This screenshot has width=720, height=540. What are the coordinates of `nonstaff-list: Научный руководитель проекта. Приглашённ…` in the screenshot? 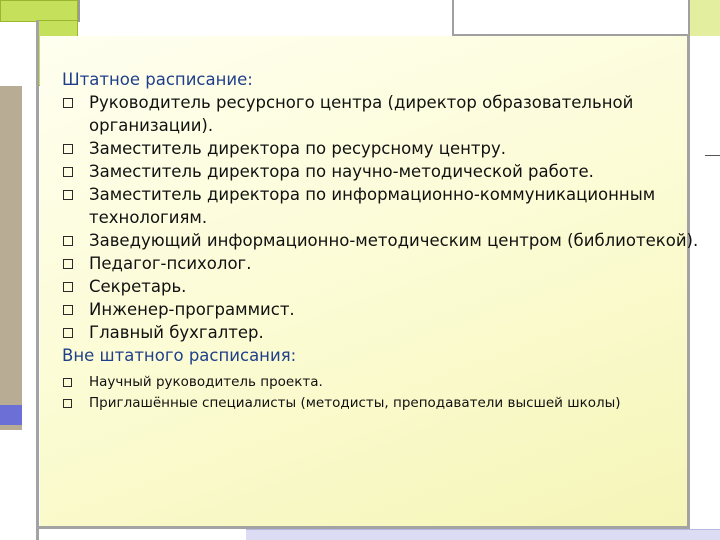 It's located at (382, 392).